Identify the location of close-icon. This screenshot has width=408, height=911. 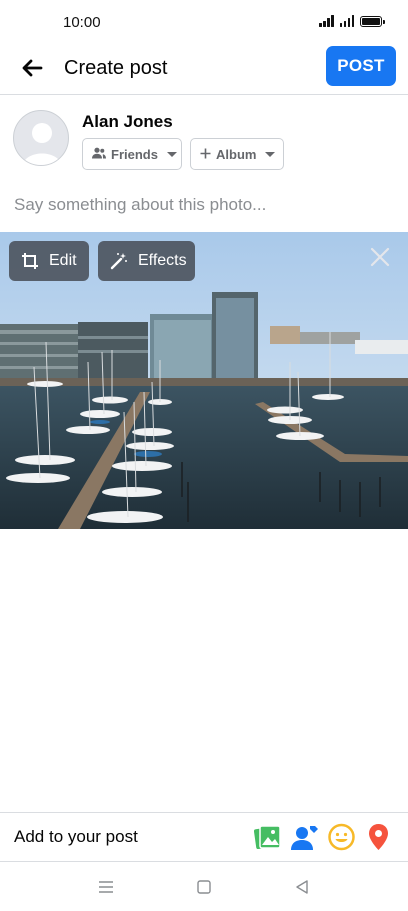
(380, 257).